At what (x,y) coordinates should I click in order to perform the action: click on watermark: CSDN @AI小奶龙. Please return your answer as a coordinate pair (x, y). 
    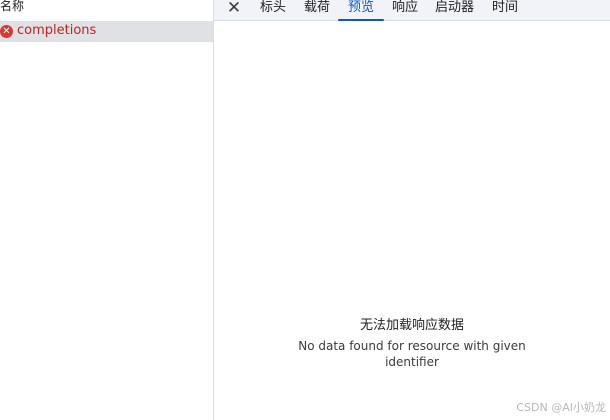
    Looking at the image, I should click on (561, 407).